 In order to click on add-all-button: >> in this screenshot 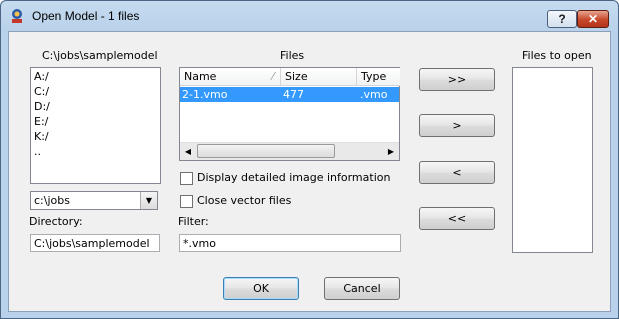, I will do `click(457, 79)`.